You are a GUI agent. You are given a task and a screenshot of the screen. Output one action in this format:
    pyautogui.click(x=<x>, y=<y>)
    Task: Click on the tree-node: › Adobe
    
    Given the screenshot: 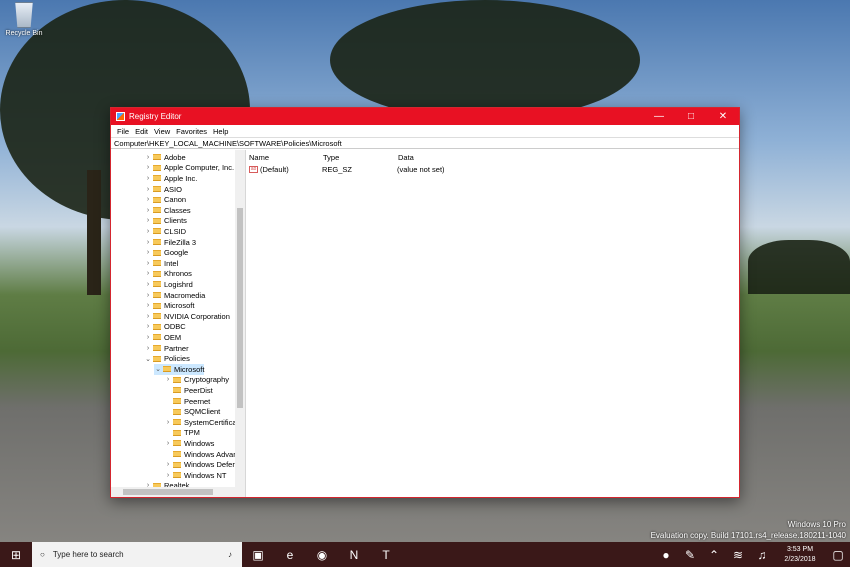 What is the action you would take?
    pyautogui.click(x=165, y=157)
    